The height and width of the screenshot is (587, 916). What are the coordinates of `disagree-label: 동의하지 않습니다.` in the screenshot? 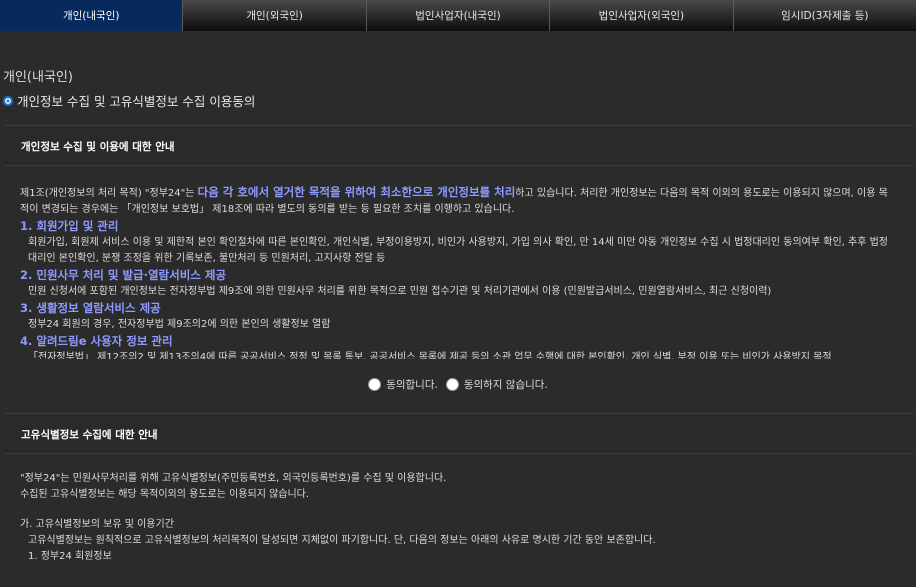 It's located at (505, 384).